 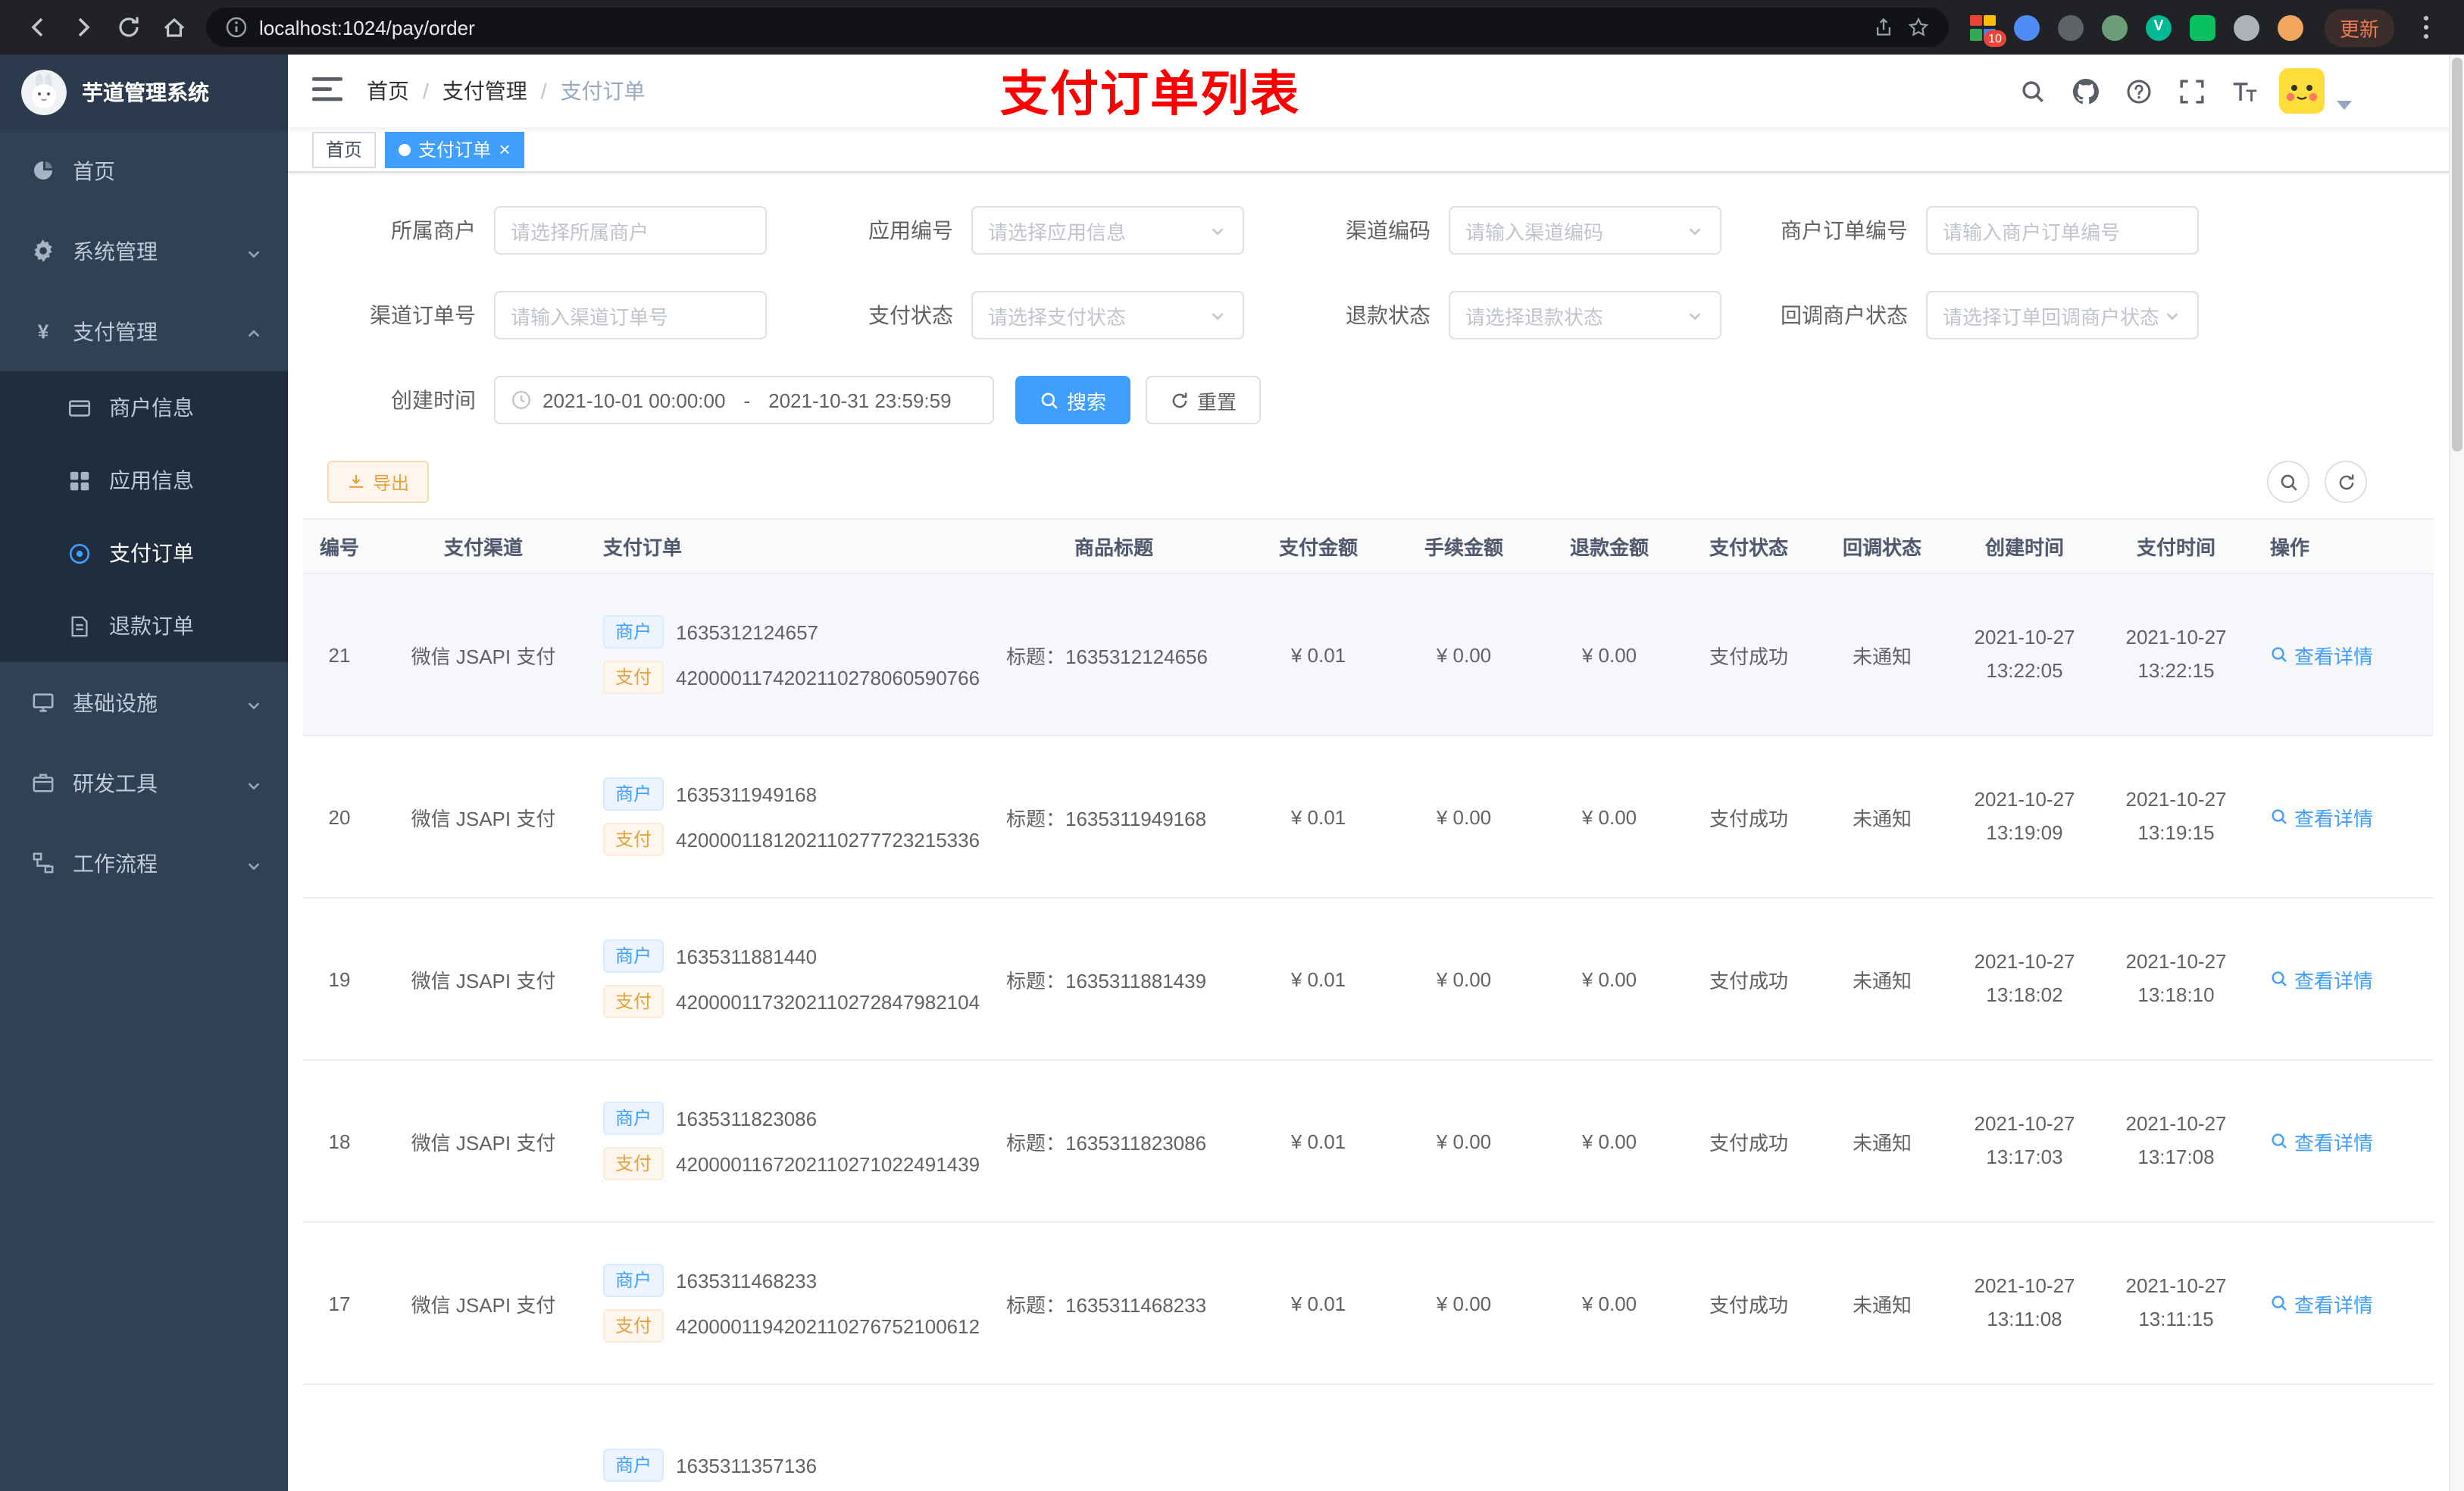 What do you see at coordinates (344, 149) in the screenshot?
I see `tab-0: 首页` at bounding box center [344, 149].